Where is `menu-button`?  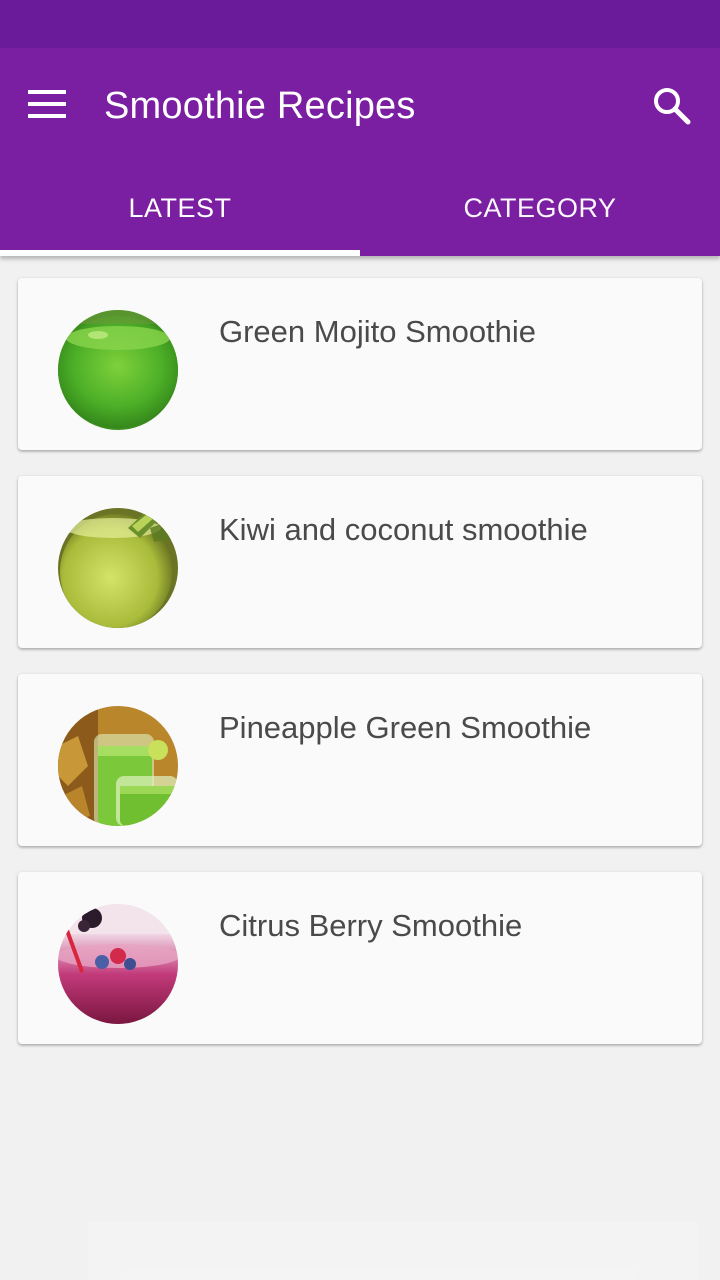
menu-button is located at coordinates (48, 104).